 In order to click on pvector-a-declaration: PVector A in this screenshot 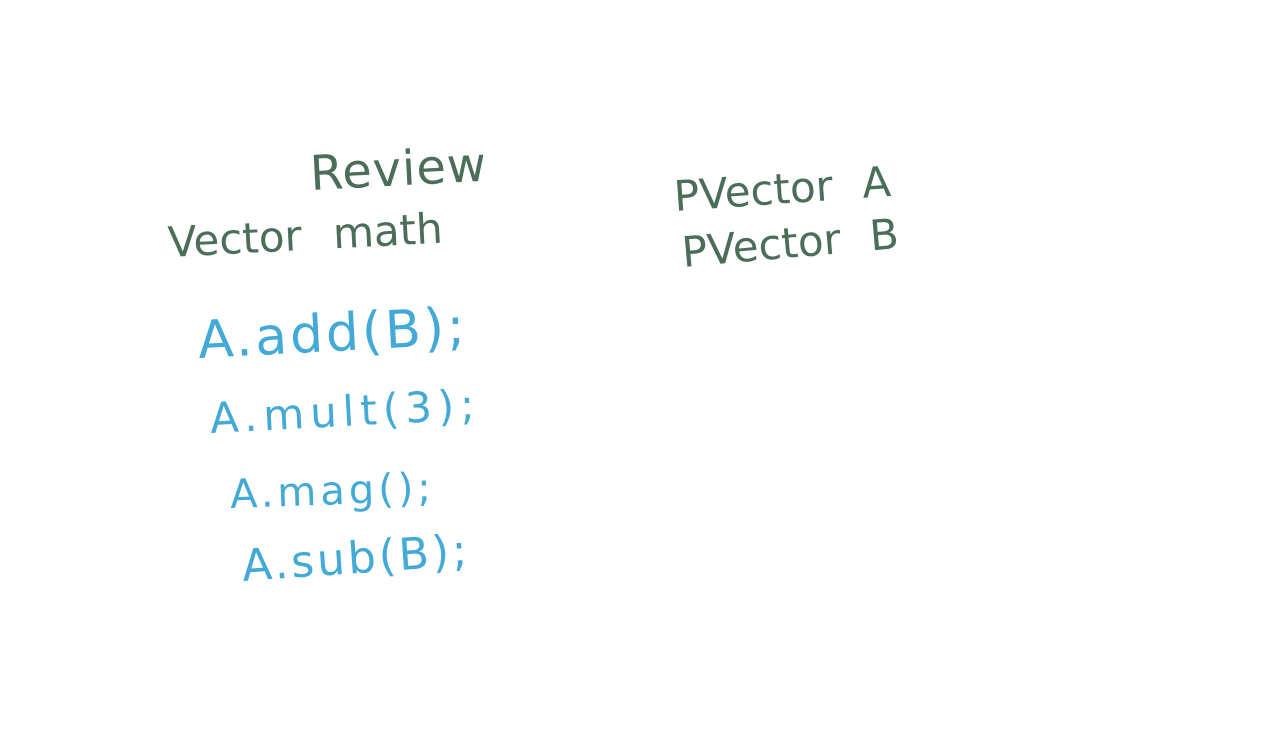, I will do `click(782, 188)`.